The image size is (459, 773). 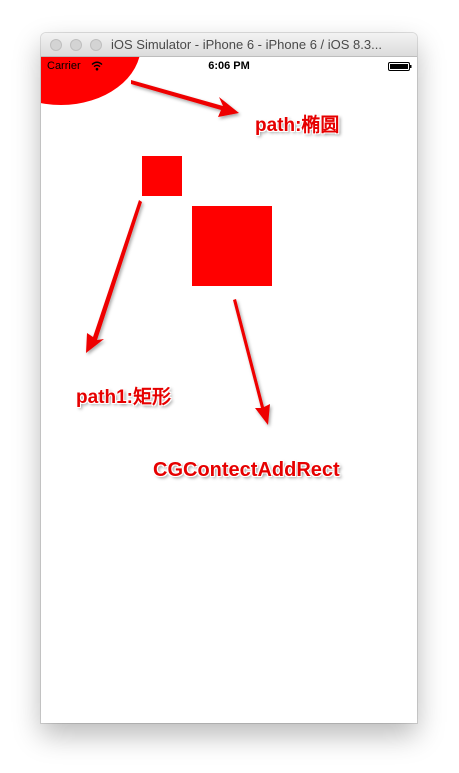 I want to click on status-bar: Carrier 6:06 PM, so click(x=229, y=67).